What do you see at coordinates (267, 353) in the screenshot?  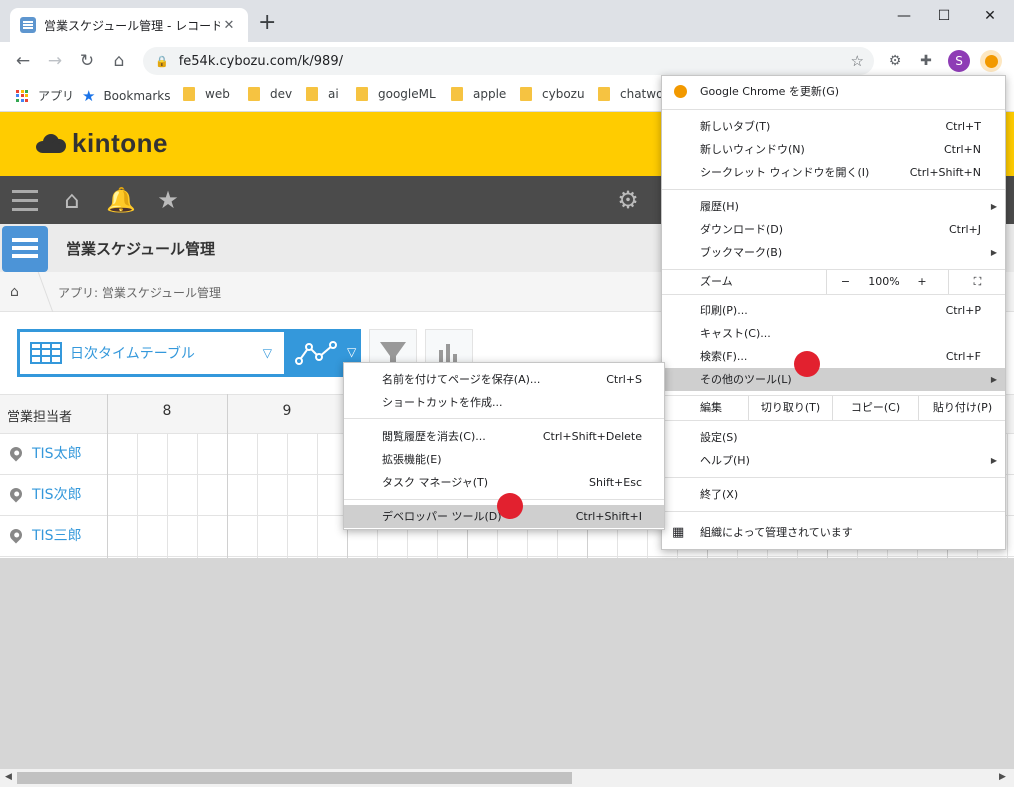 I see `chevron-down-icon: ▽` at bounding box center [267, 353].